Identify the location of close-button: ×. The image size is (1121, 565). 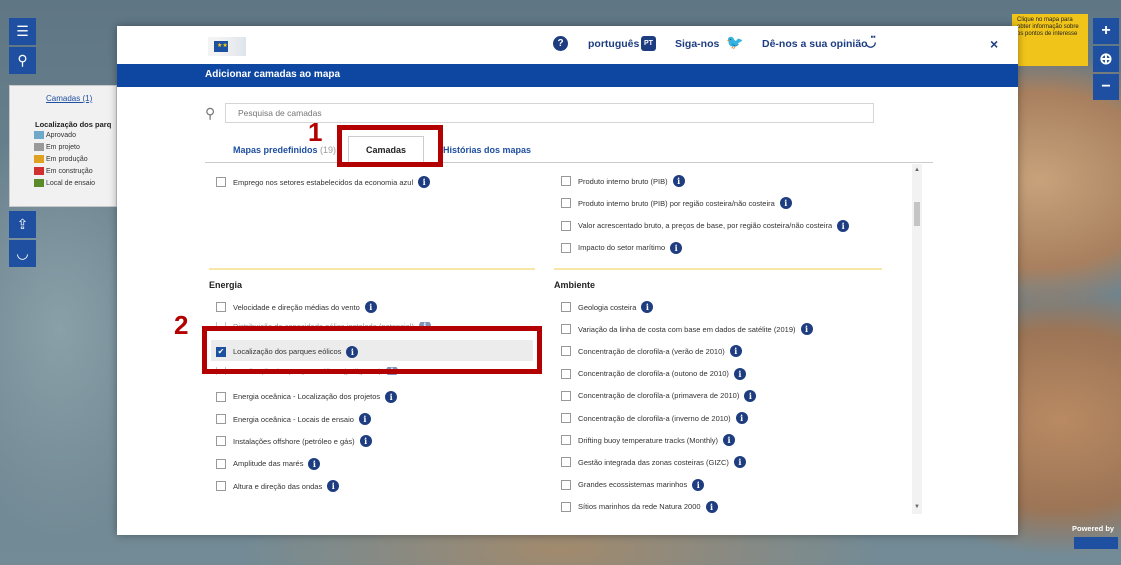
(994, 44).